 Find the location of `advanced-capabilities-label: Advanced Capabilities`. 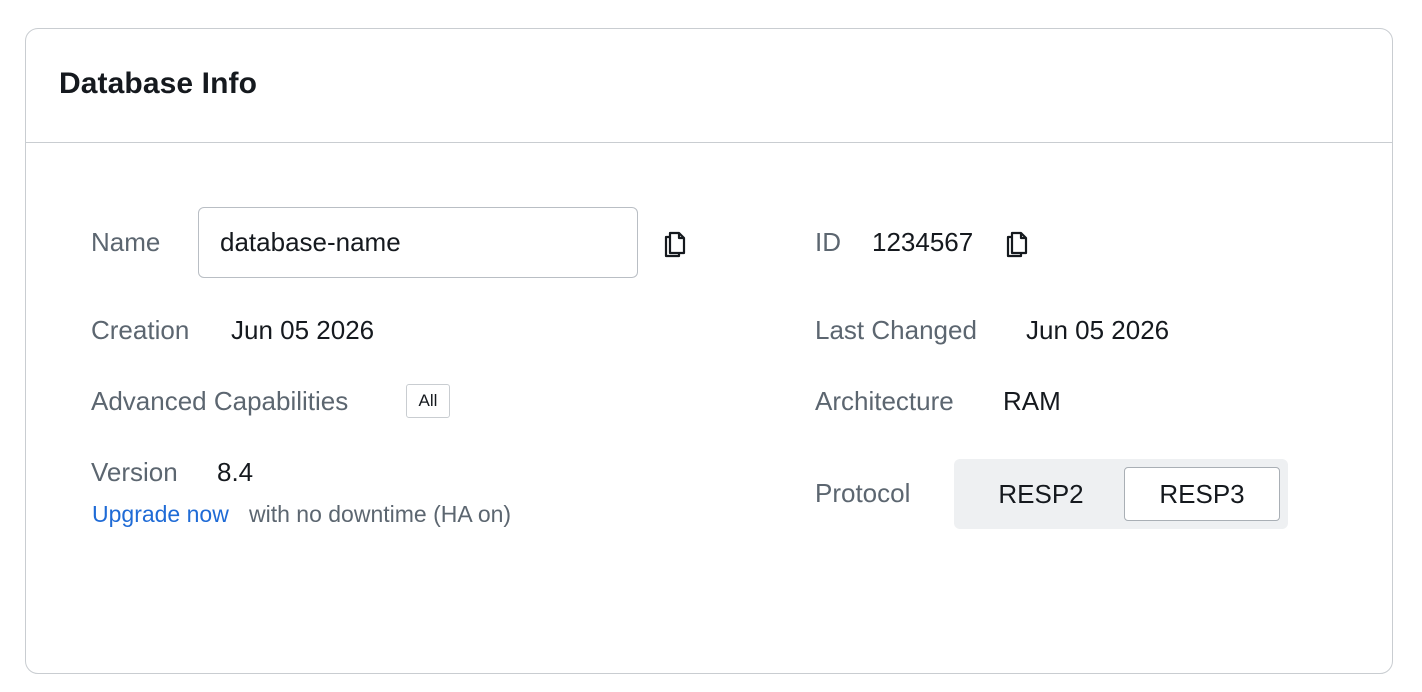

advanced-capabilities-label: Advanced Capabilities is located at coordinates (220, 401).